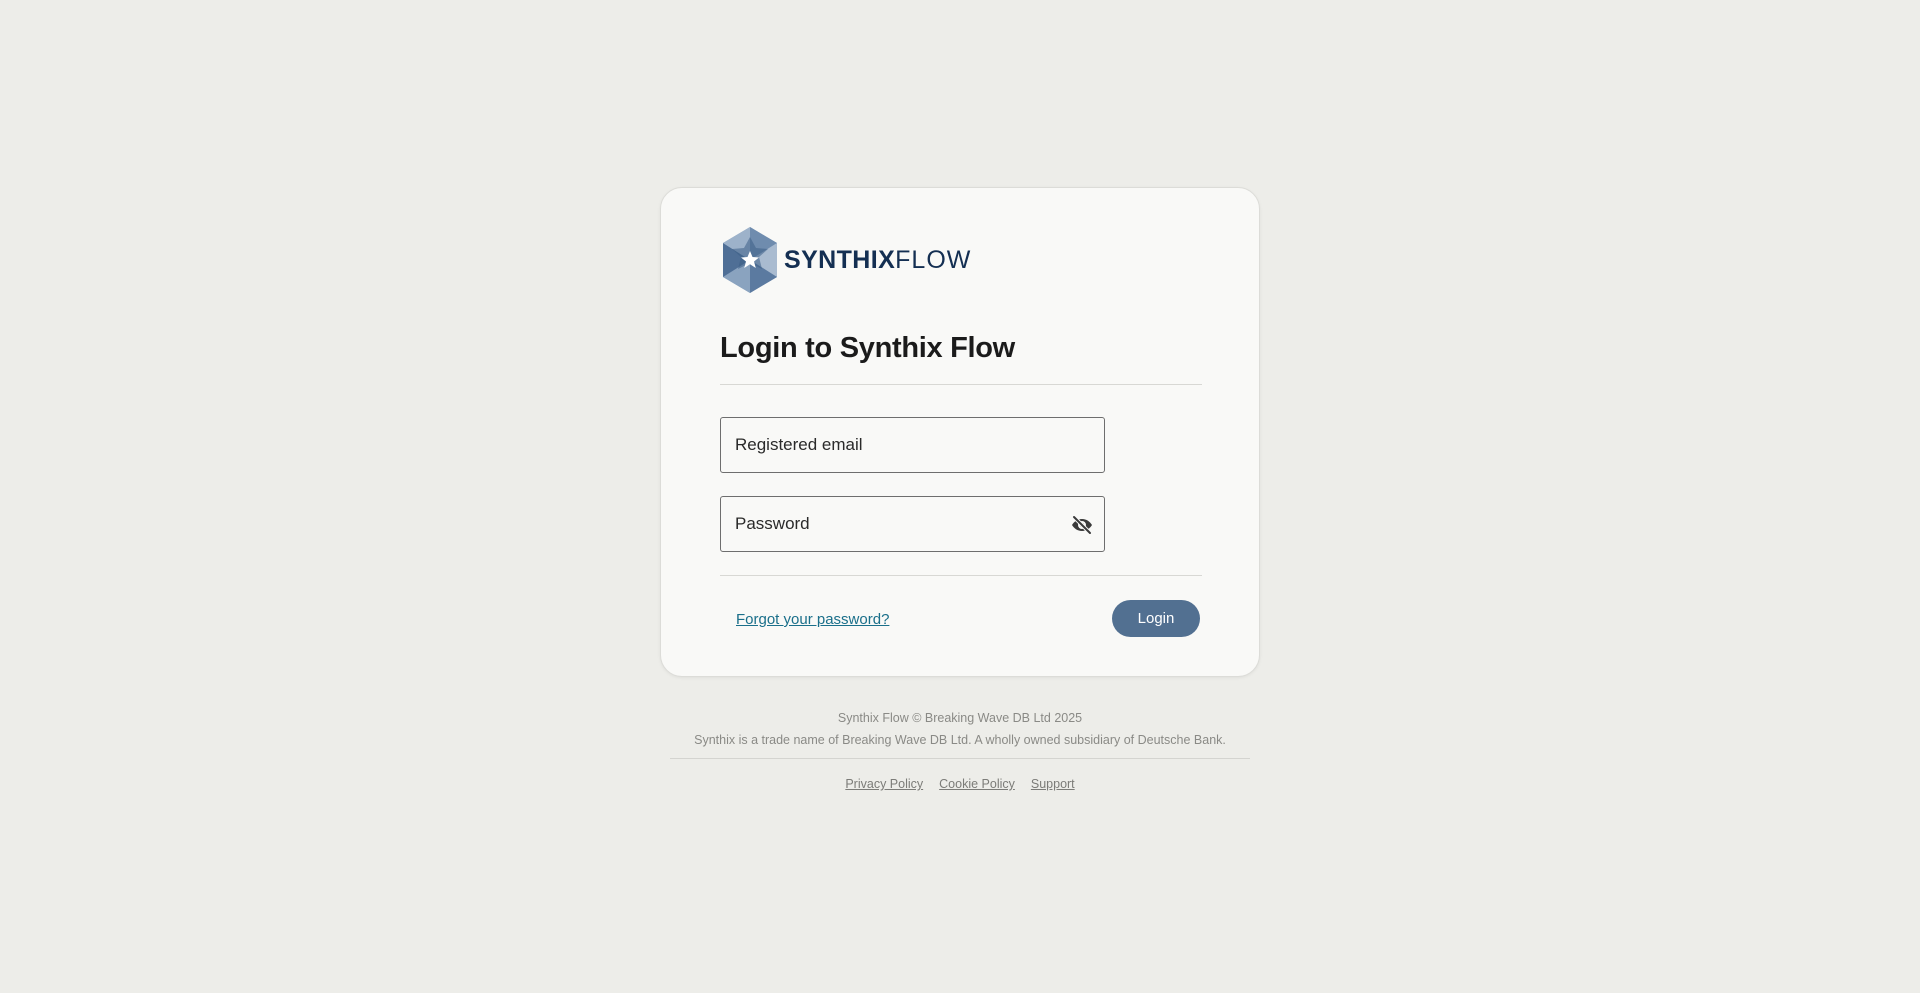 The image size is (1920, 993). Describe the element at coordinates (960, 758) in the screenshot. I see `footer-divider` at that location.